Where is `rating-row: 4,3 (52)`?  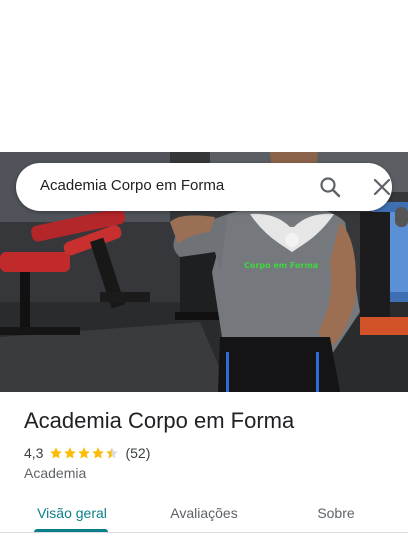 rating-row: 4,3 (52) is located at coordinates (87, 453).